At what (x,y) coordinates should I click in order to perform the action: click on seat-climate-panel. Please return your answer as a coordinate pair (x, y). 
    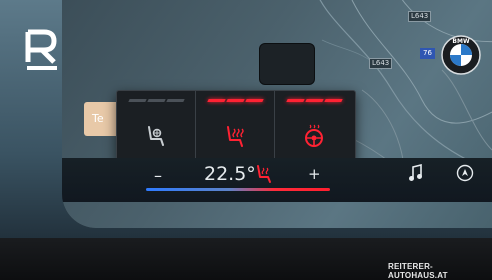
    Looking at the image, I should click on (236, 127).